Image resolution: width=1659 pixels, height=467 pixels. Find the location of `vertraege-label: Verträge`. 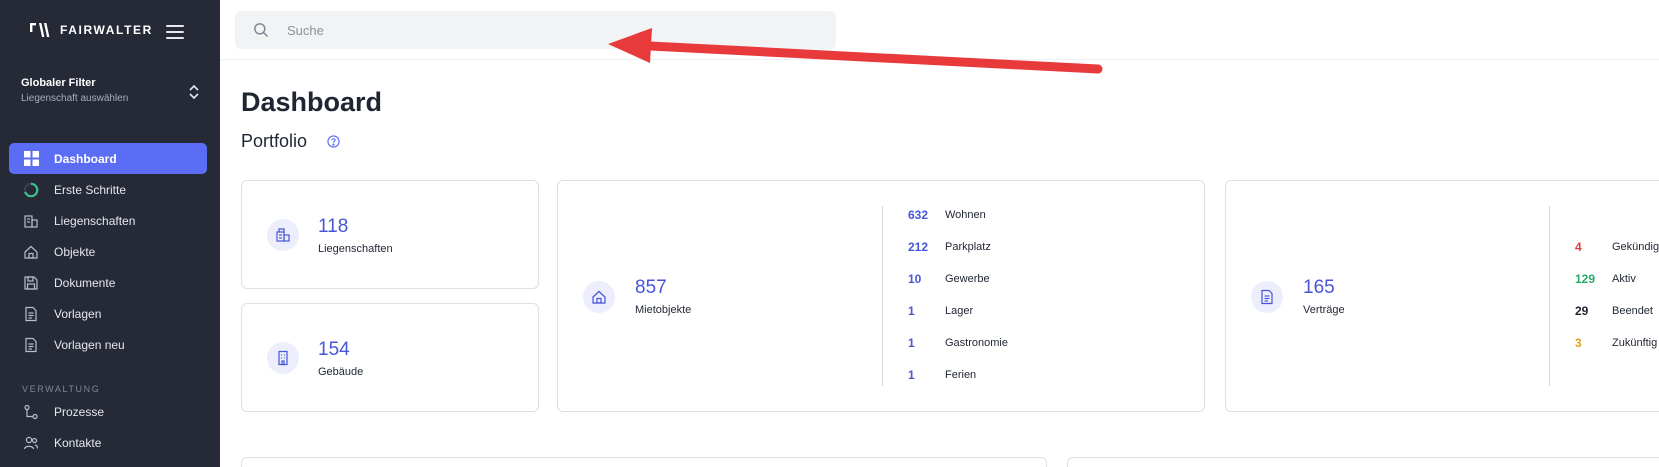

vertraege-label: Verträge is located at coordinates (1324, 310).